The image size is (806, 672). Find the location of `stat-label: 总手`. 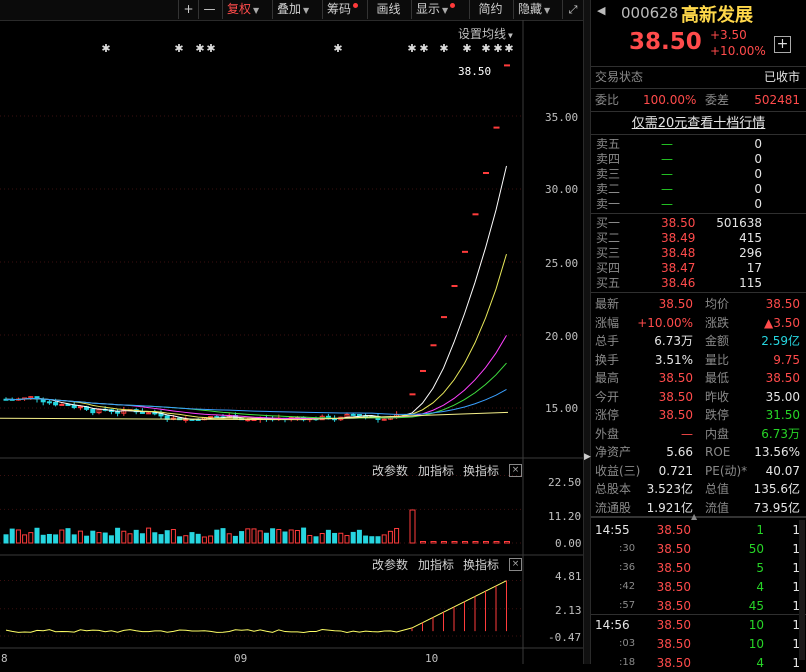

stat-label: 总手 is located at coordinates (607, 341).